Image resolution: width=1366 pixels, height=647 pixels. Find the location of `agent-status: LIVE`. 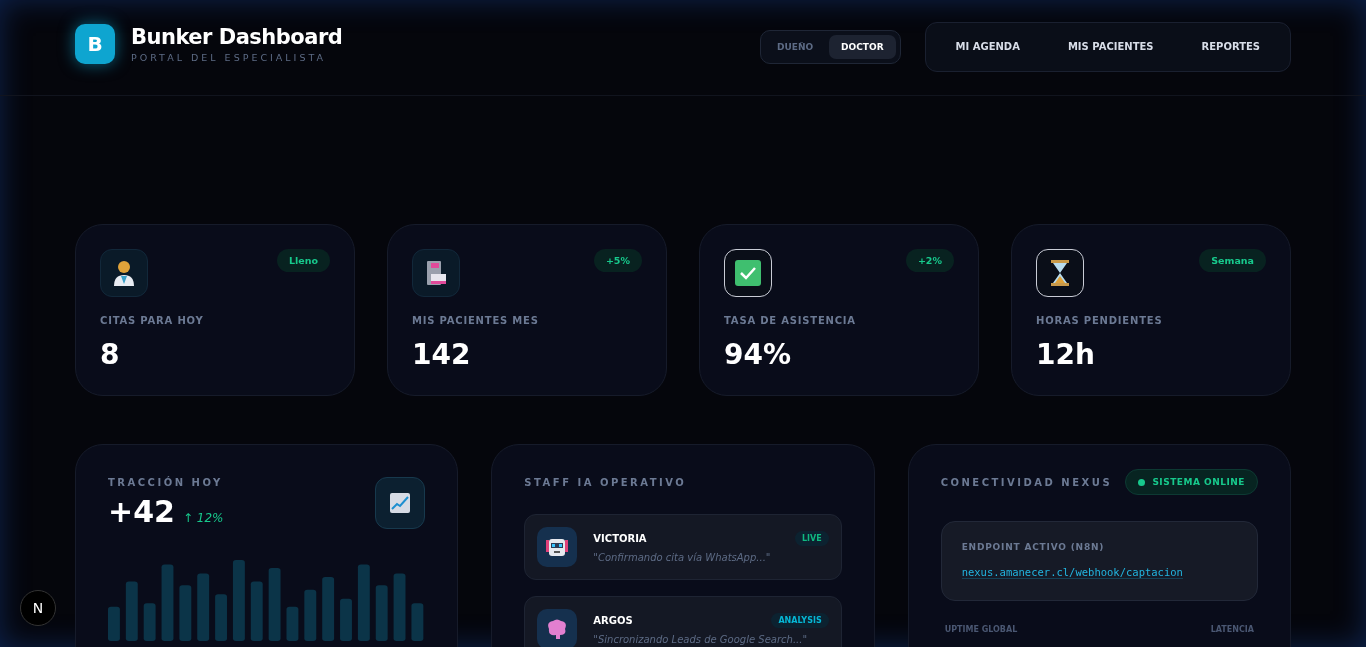

agent-status: LIVE is located at coordinates (811, 538).